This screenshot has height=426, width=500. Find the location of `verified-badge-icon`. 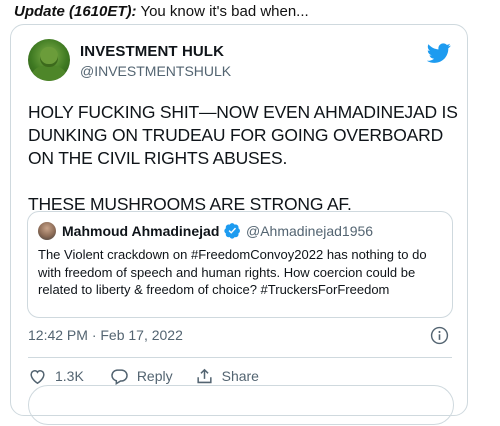

verified-badge-icon is located at coordinates (232, 231).